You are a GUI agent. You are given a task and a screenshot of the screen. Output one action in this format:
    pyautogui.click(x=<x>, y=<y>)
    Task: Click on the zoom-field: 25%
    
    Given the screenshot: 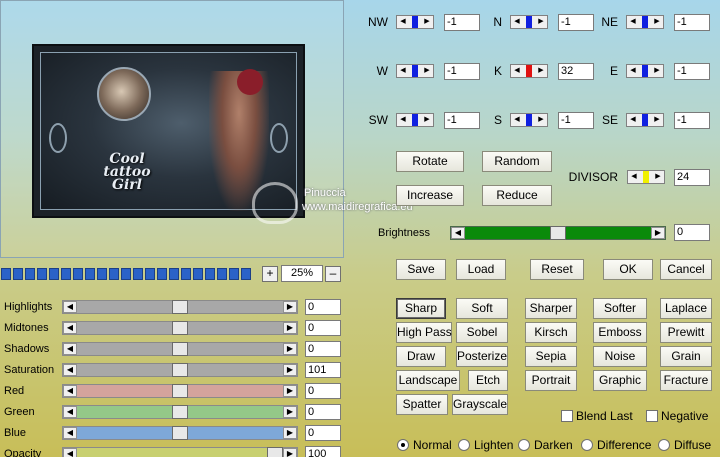 What is the action you would take?
    pyautogui.click(x=302, y=273)
    